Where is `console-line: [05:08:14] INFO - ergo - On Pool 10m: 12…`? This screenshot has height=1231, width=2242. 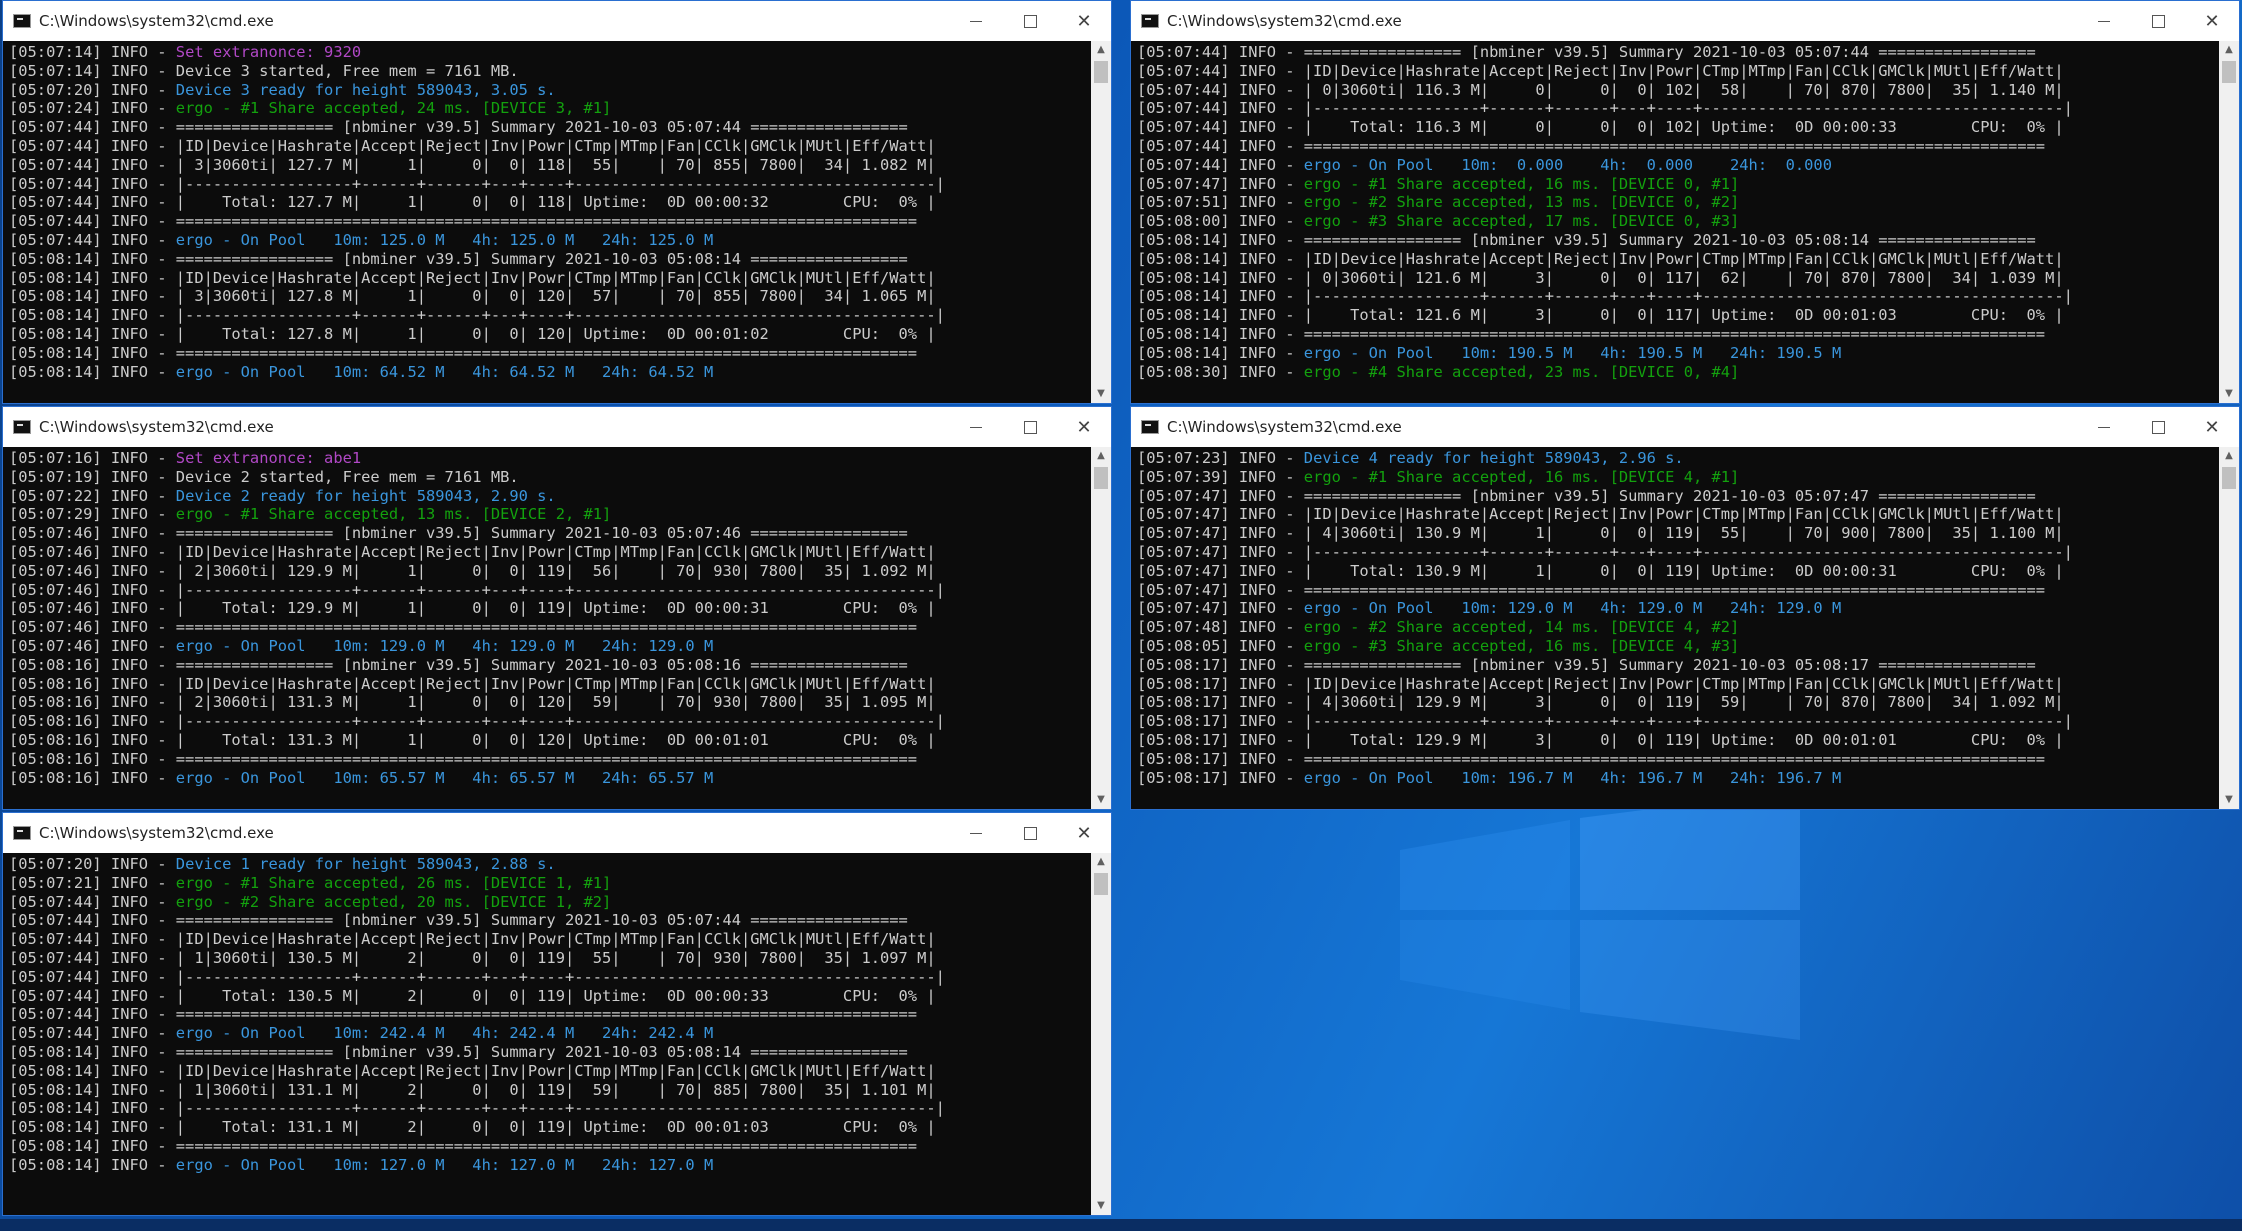
console-line: [05:08:14] INFO - ergo - On Pool 10m: 12… is located at coordinates (550, 1165).